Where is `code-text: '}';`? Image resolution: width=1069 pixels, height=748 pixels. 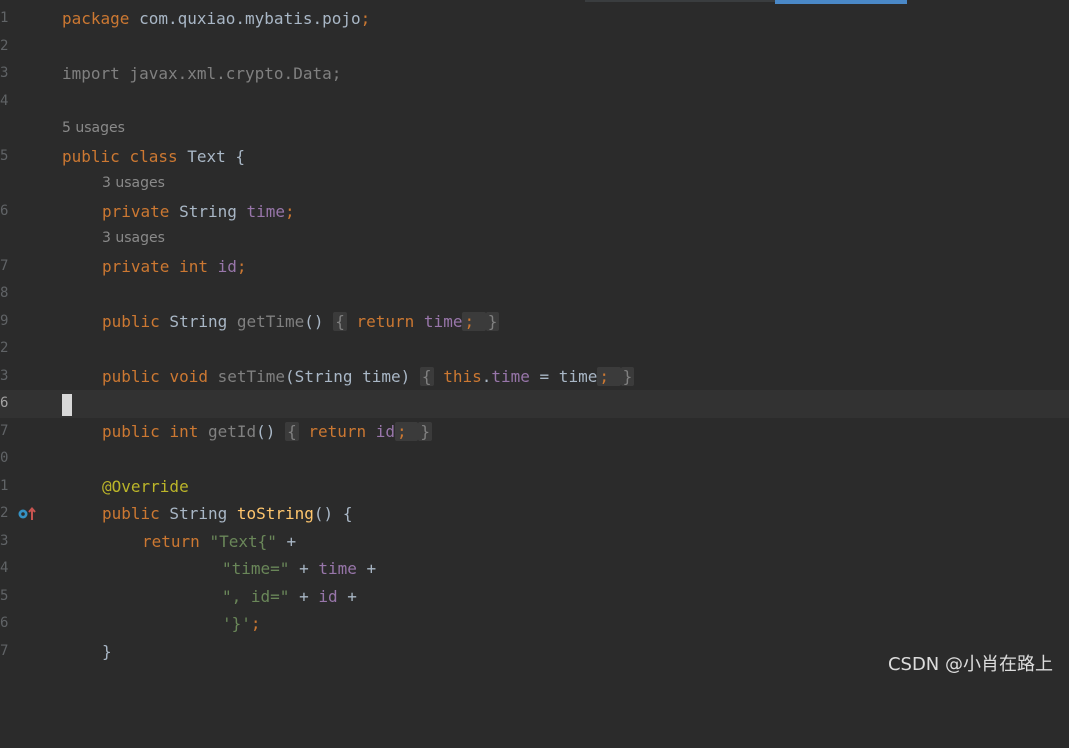
code-text: '}'; is located at coordinates (241, 623).